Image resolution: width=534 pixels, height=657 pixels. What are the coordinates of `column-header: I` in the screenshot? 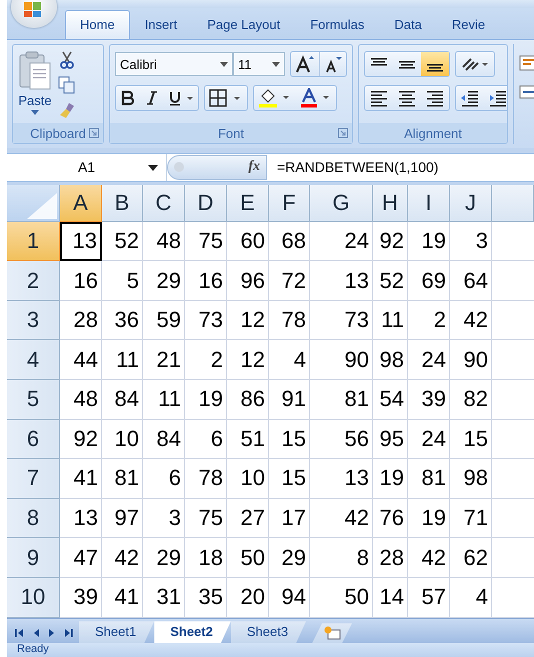 It's located at (429, 203).